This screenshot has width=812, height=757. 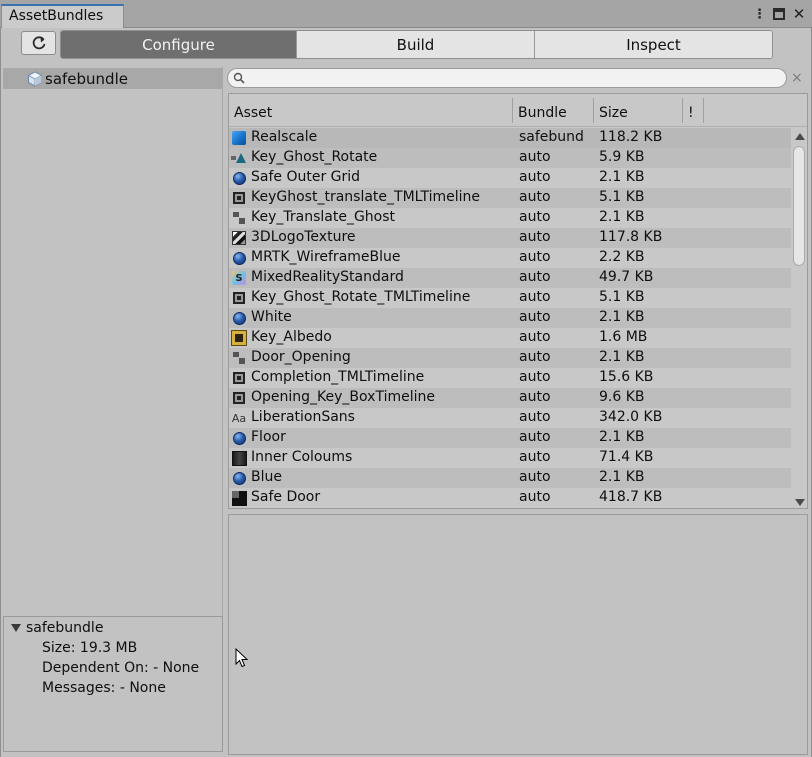 What do you see at coordinates (239, 238) in the screenshot?
I see `tex3d-asset-icon` at bounding box center [239, 238].